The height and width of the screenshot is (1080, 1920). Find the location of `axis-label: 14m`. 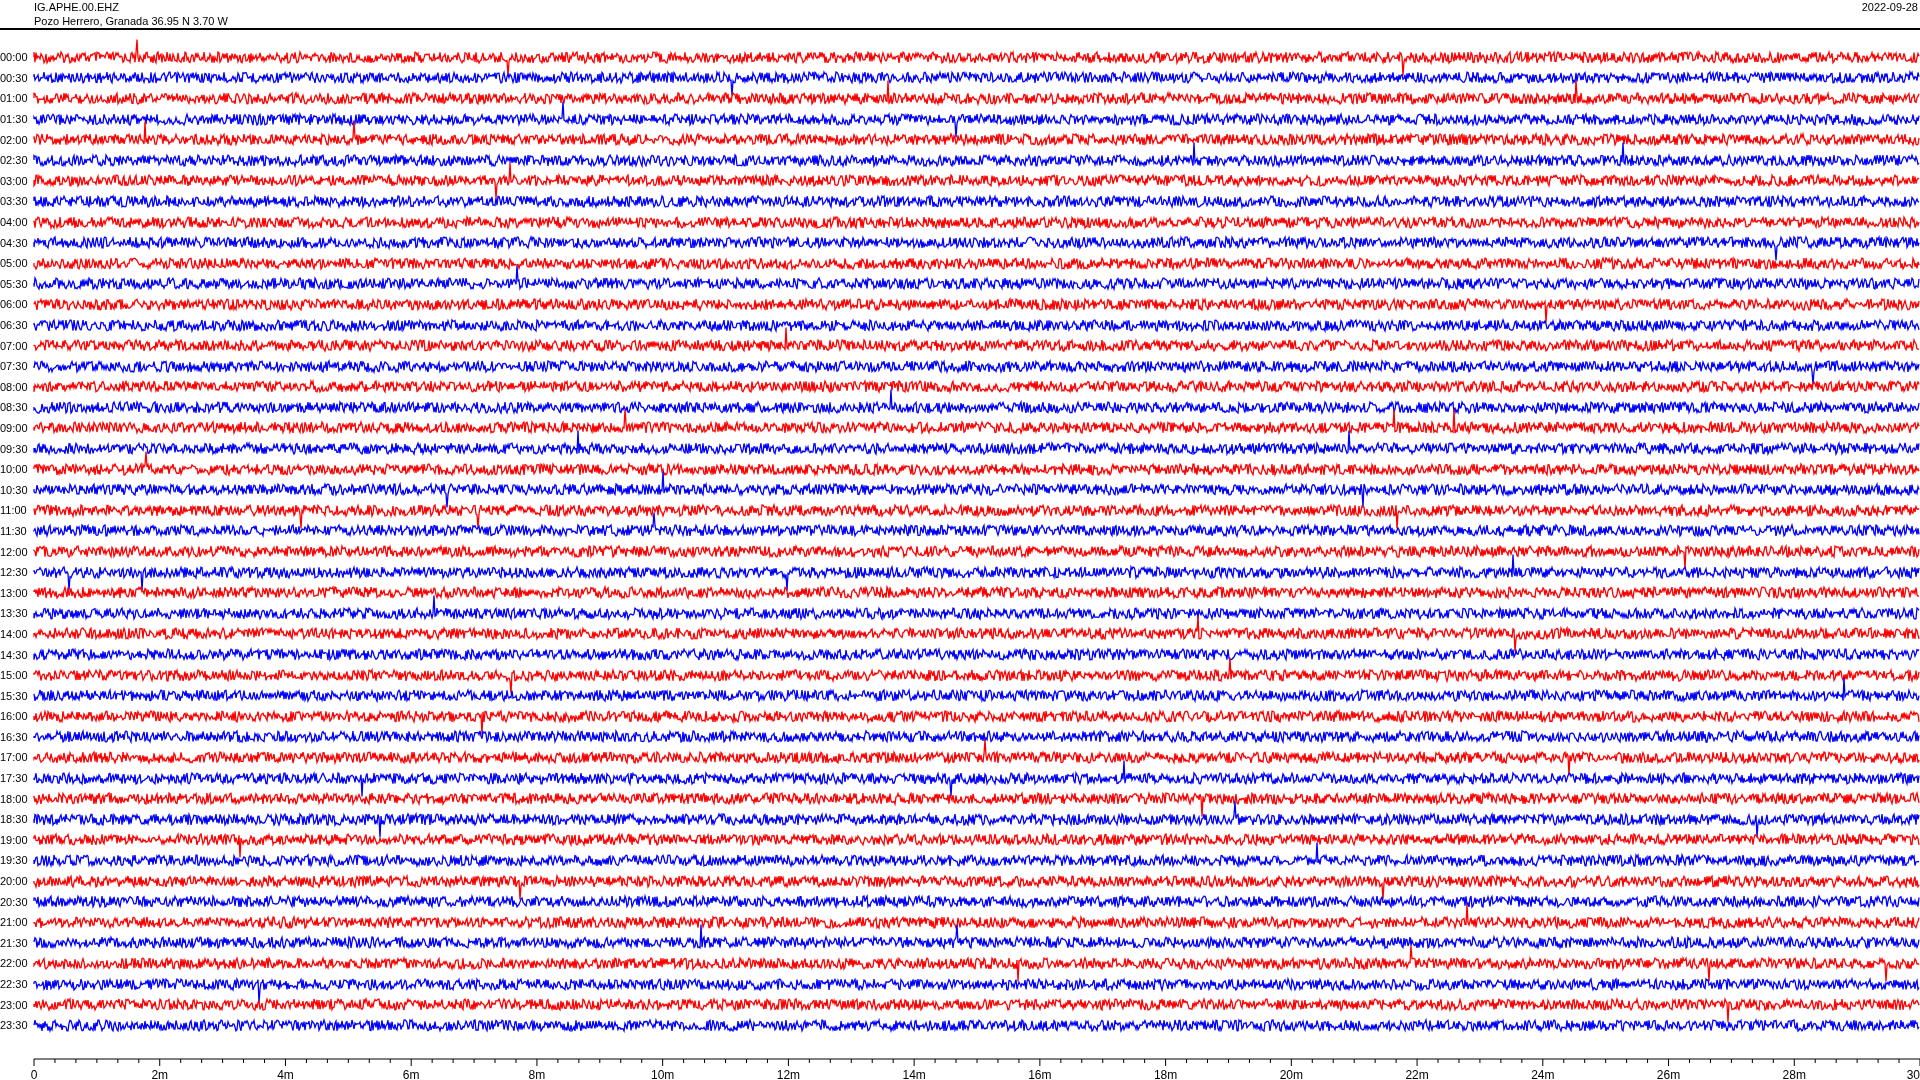

axis-label: 14m is located at coordinates (914, 1073).